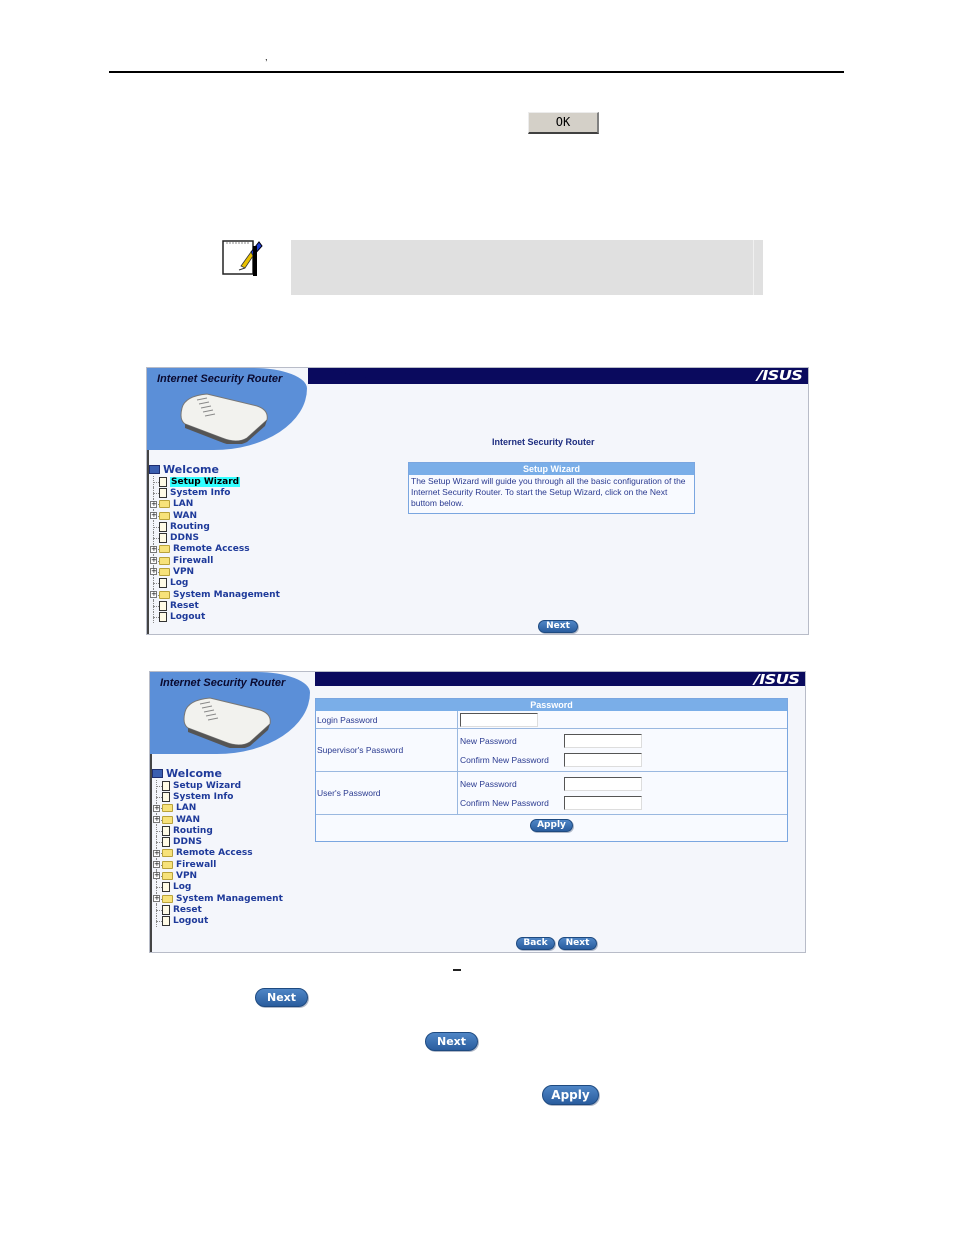 This screenshot has height=1235, width=954. I want to click on header-rule, so click(476, 72).